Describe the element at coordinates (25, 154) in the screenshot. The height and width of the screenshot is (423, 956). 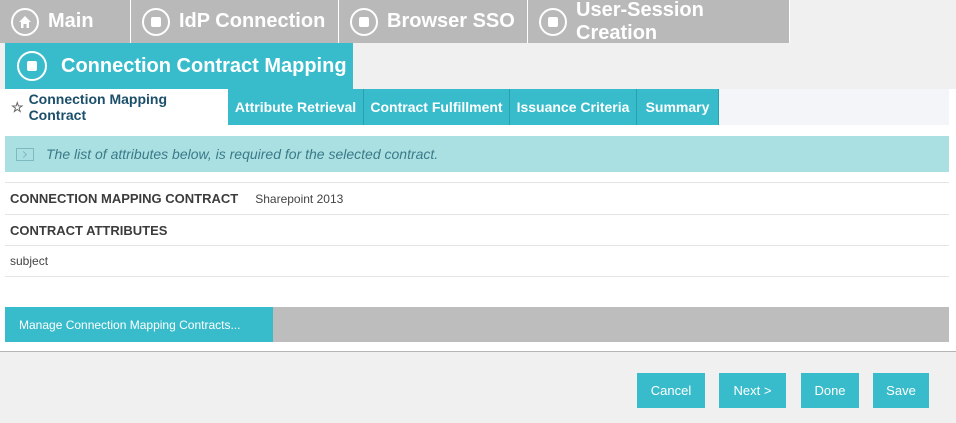
I see `info-icon` at that location.